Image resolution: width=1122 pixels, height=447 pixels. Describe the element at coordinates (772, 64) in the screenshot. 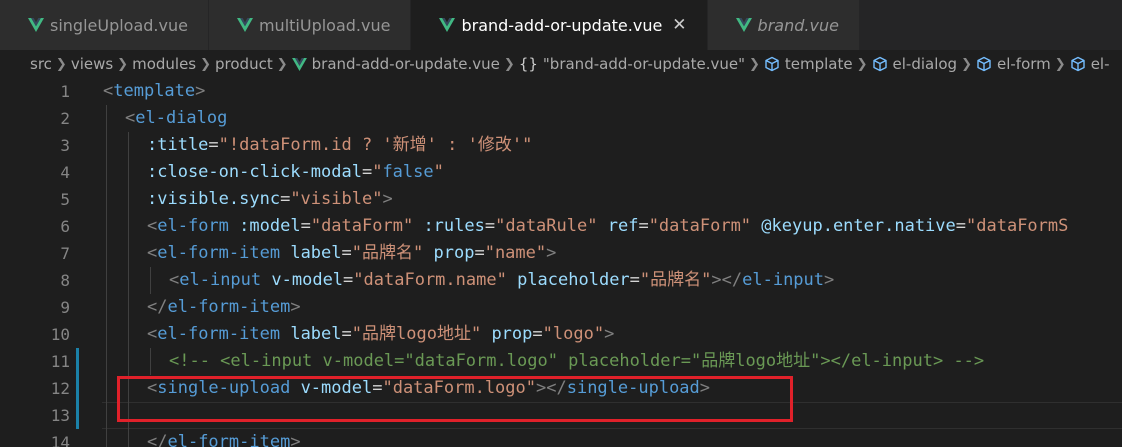

I see `symbol-cube-icon` at that location.